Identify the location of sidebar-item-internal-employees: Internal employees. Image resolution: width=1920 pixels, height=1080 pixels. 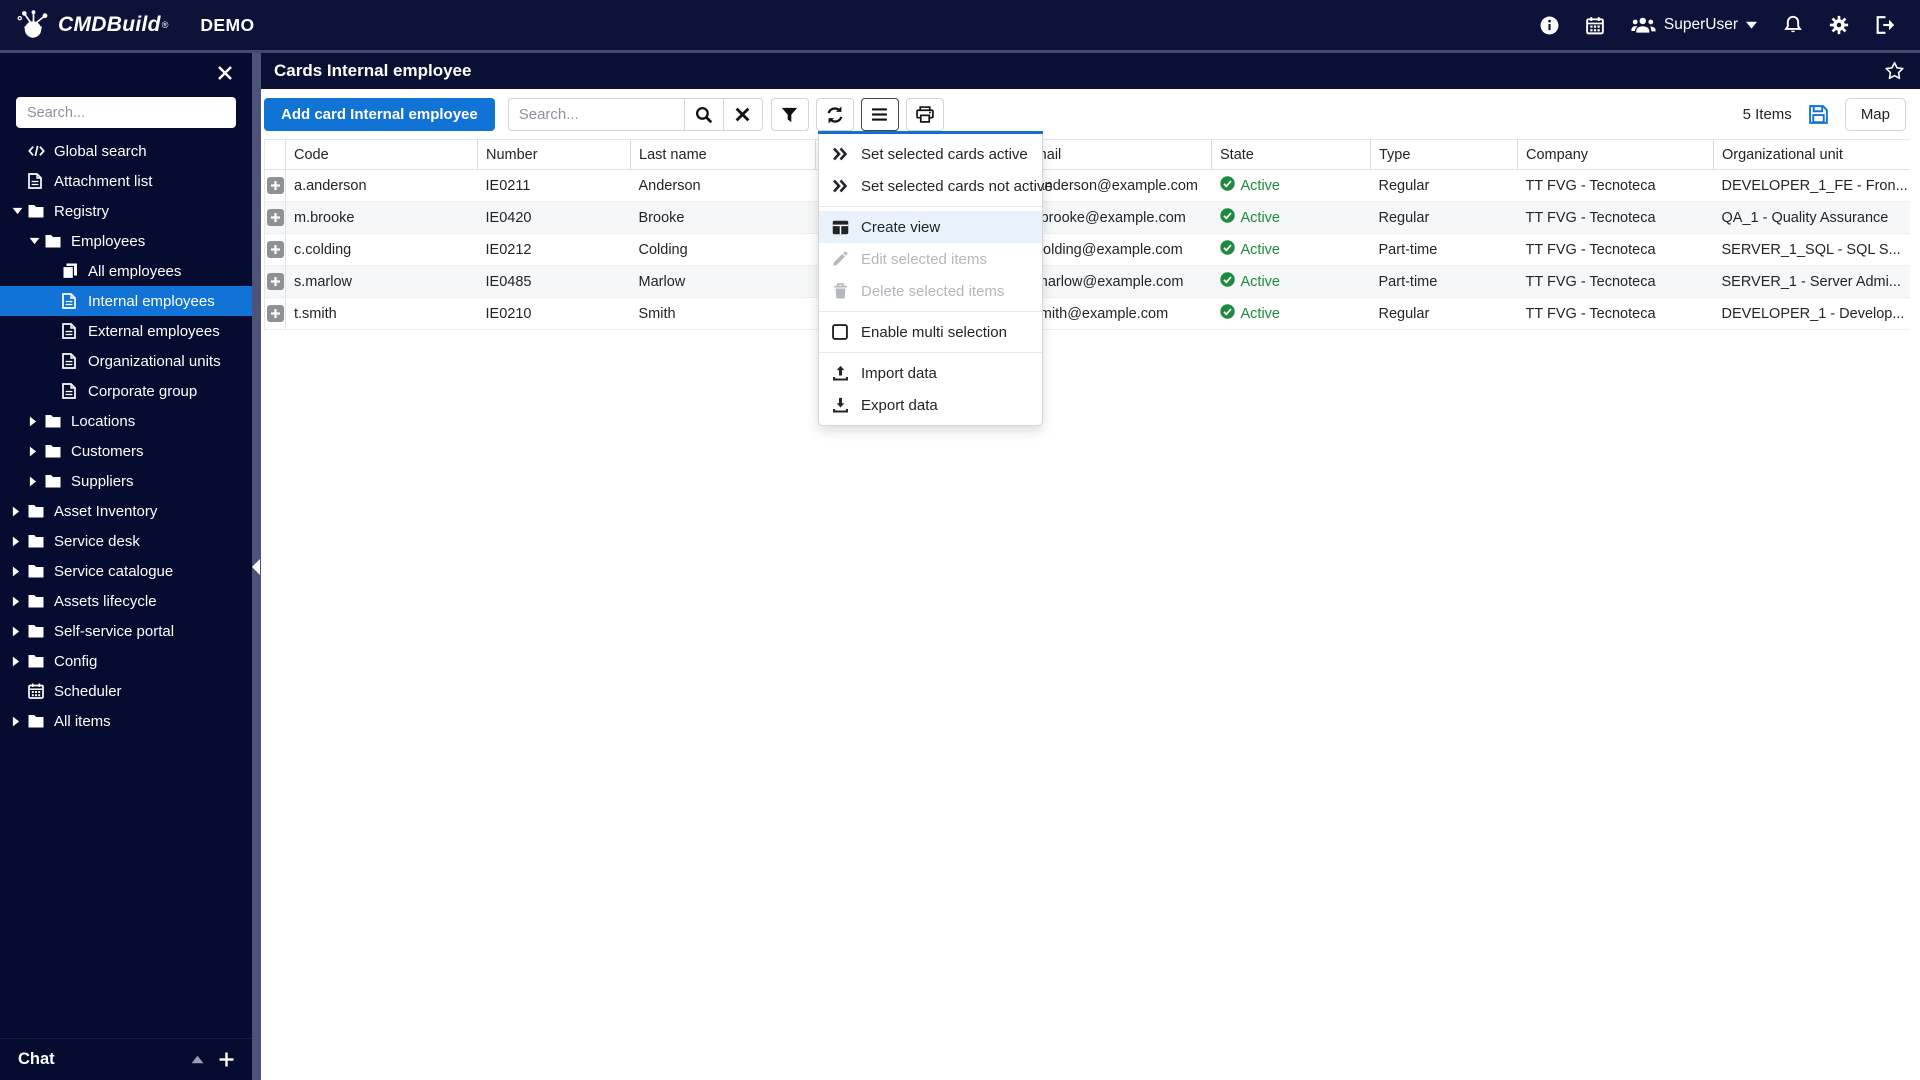
(126, 301).